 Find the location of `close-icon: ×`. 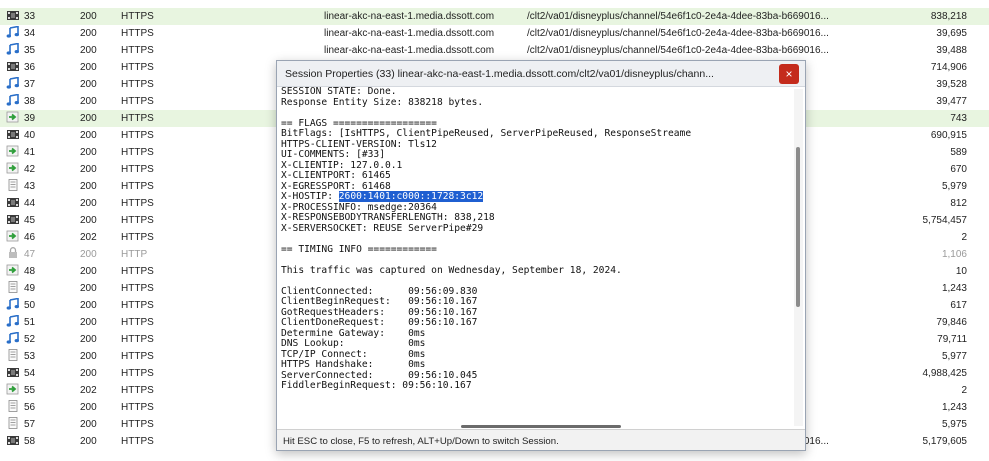

close-icon: × is located at coordinates (789, 74).